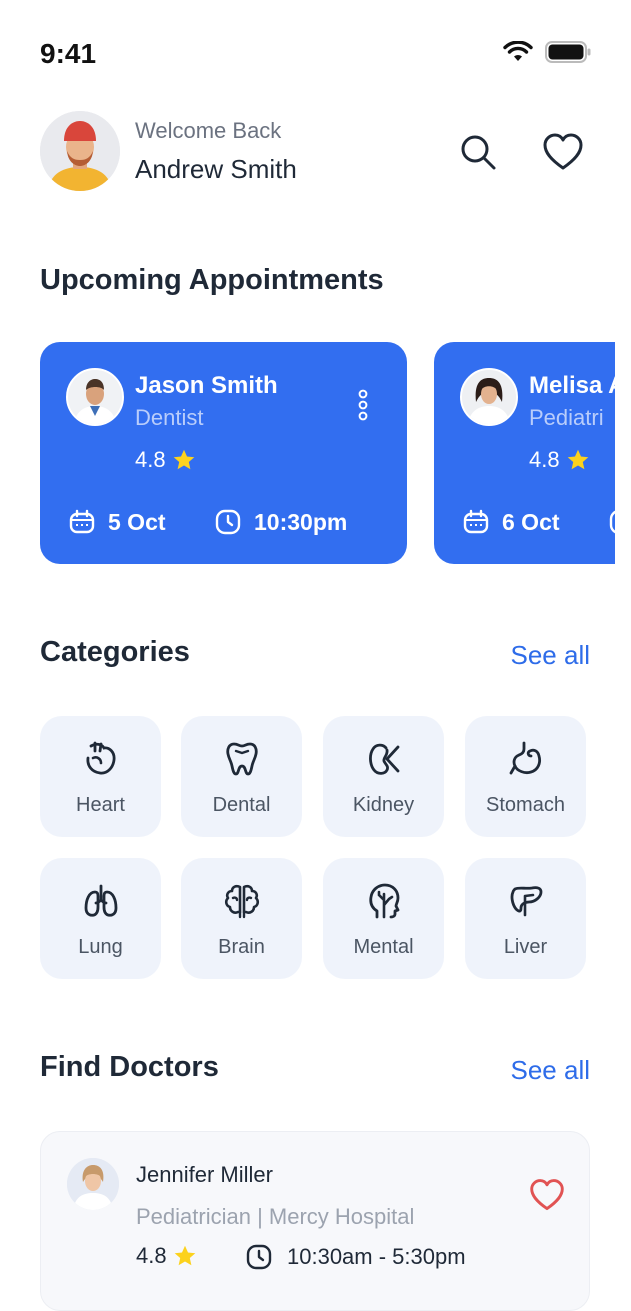  Describe the element at coordinates (376, 1256) in the screenshot. I see `doctor-hours-text: 10:30am - 5:30pm` at that location.